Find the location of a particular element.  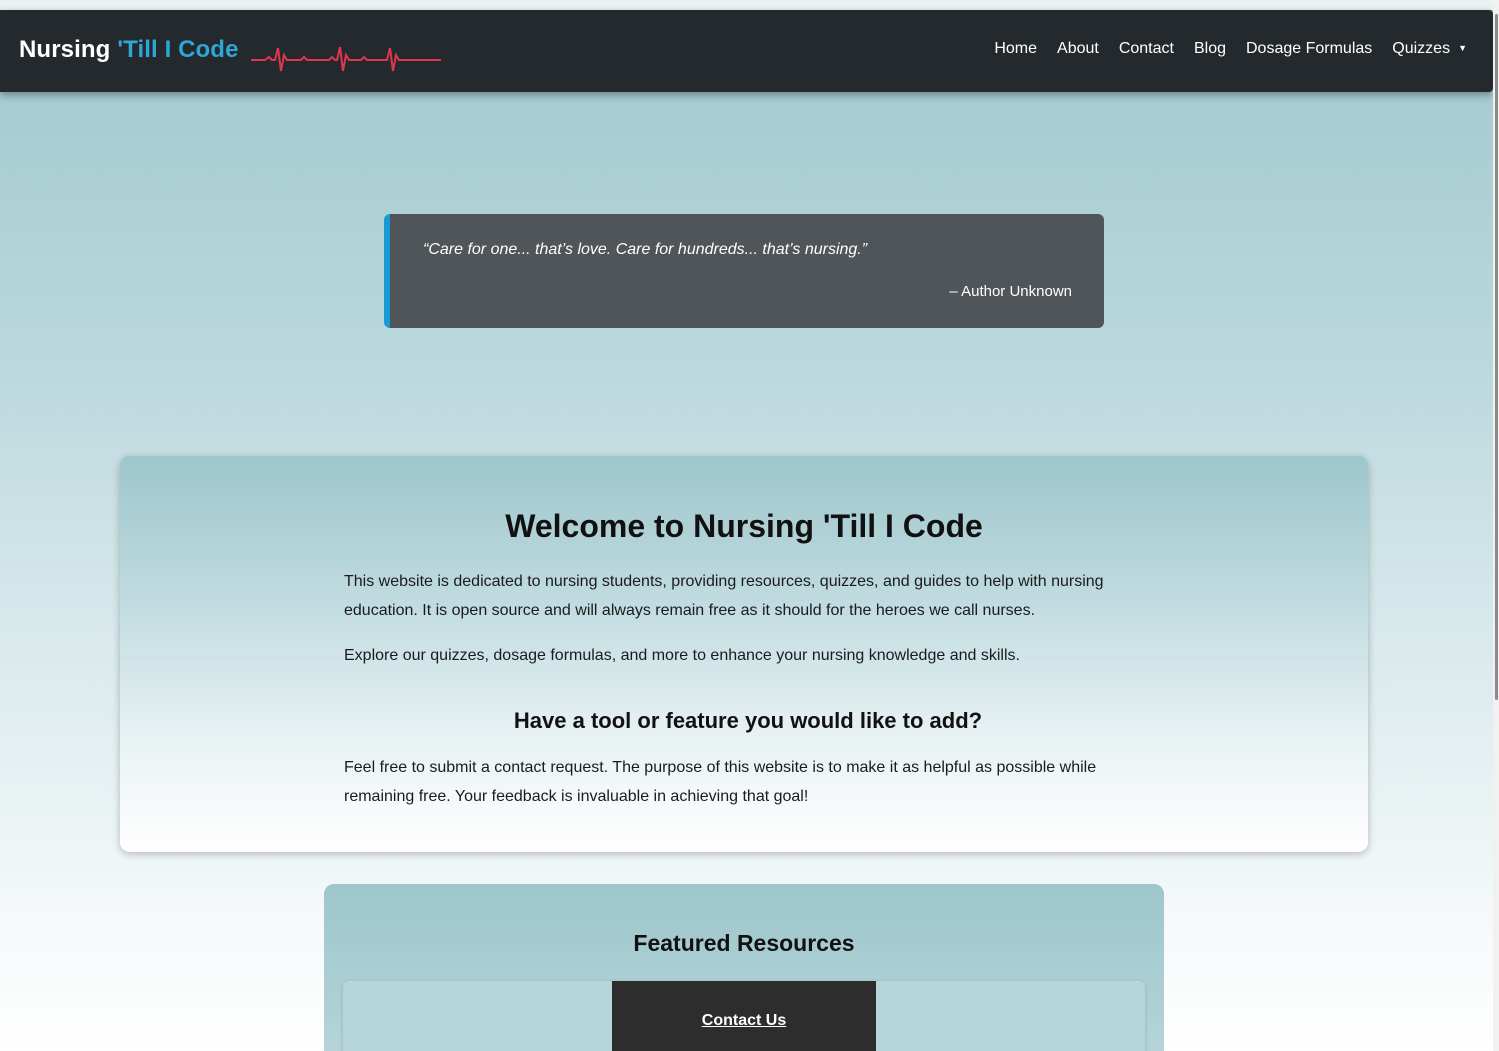

welcome-title: Welcome to Nursing 'Till I Code is located at coordinates (744, 526).